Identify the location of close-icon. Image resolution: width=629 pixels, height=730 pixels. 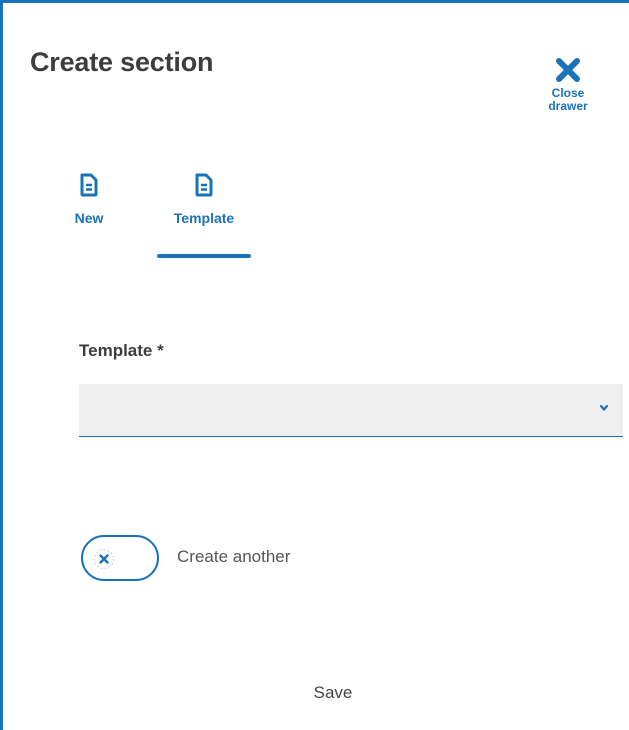
(568, 70).